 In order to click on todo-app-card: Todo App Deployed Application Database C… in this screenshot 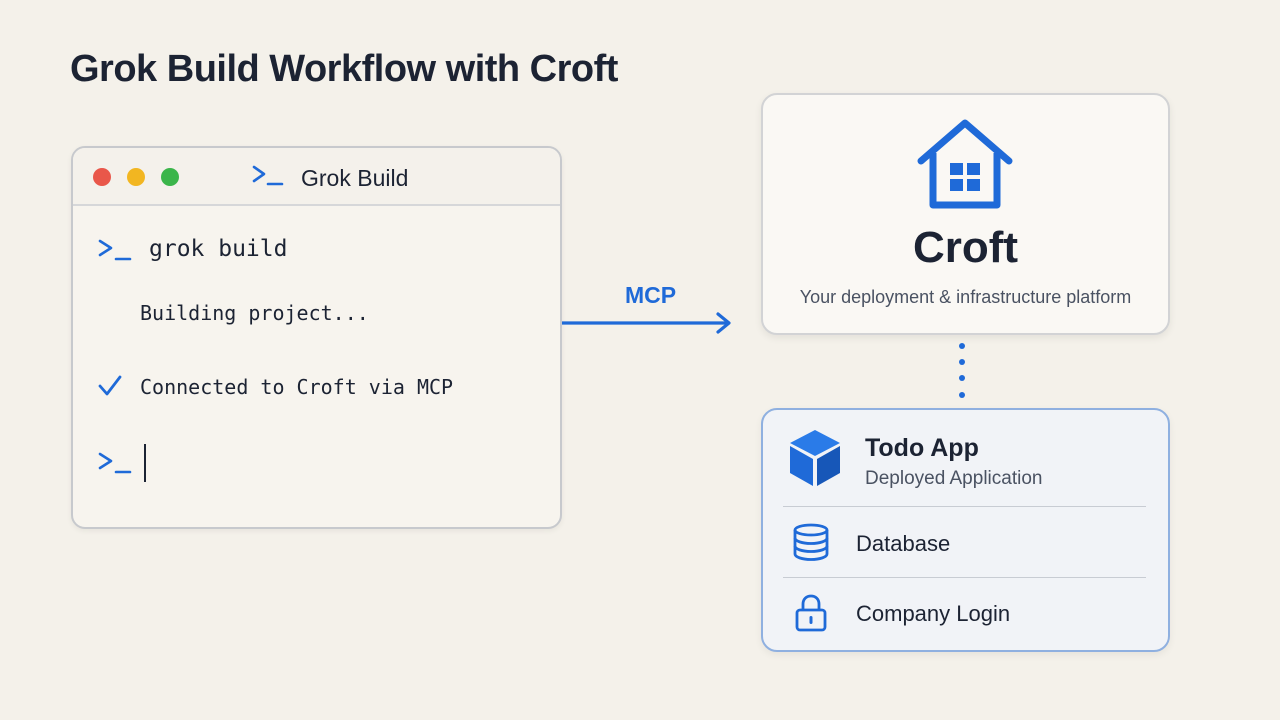, I will do `click(965, 530)`.